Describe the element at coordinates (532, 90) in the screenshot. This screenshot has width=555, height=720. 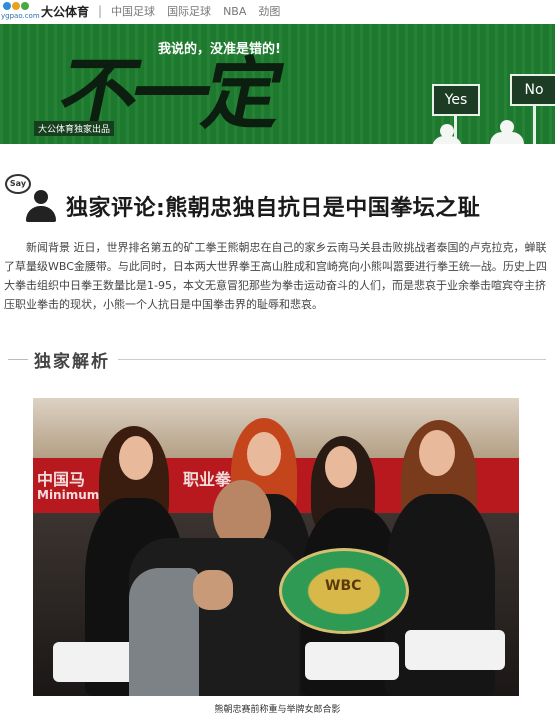
I see `no-sign: No` at that location.